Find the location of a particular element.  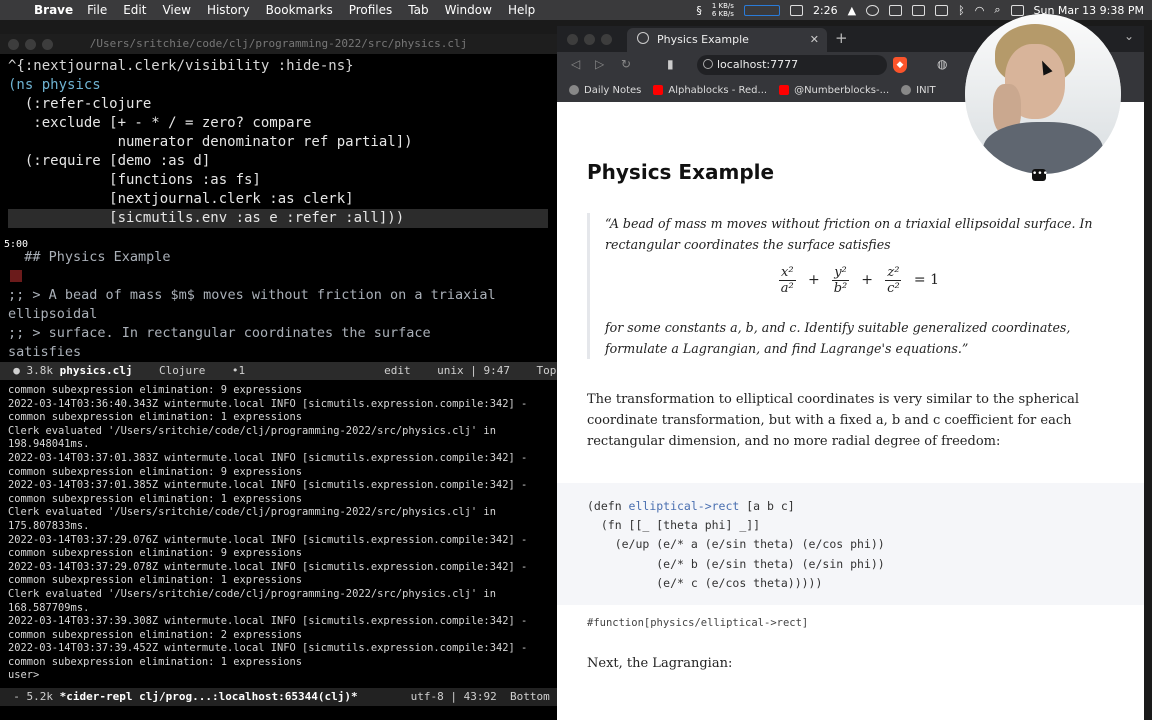

code-line: [nextjournal.clerk :as clerk] is located at coordinates (180, 199).